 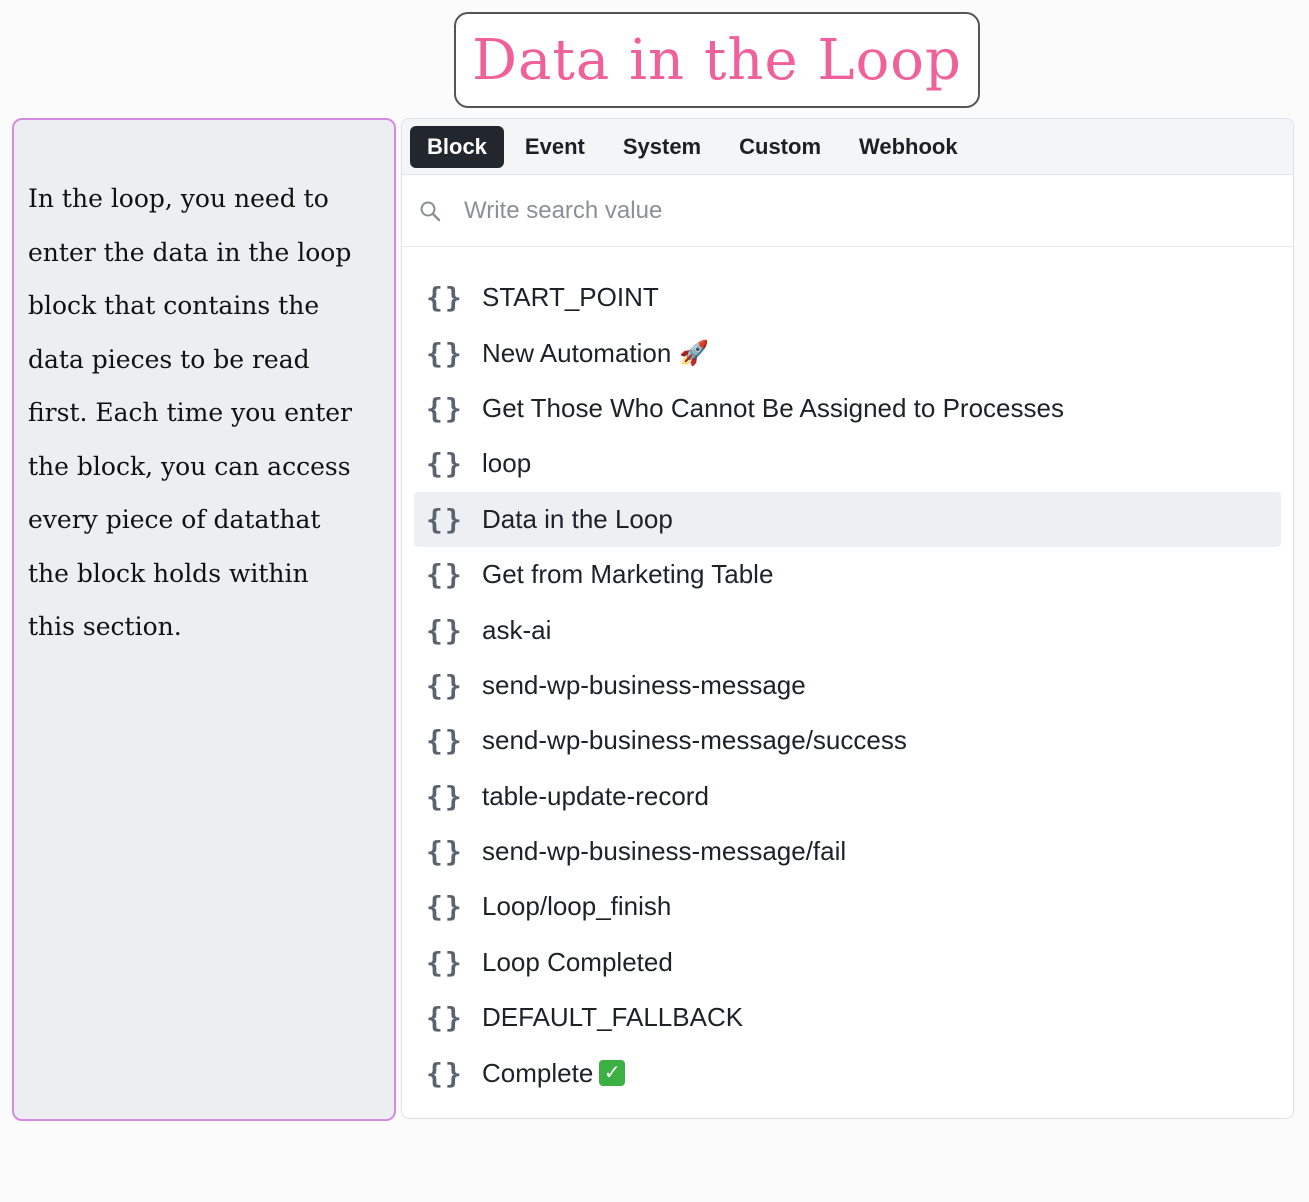 What do you see at coordinates (577, 518) in the screenshot?
I see `item-label: Data in the Loop` at bounding box center [577, 518].